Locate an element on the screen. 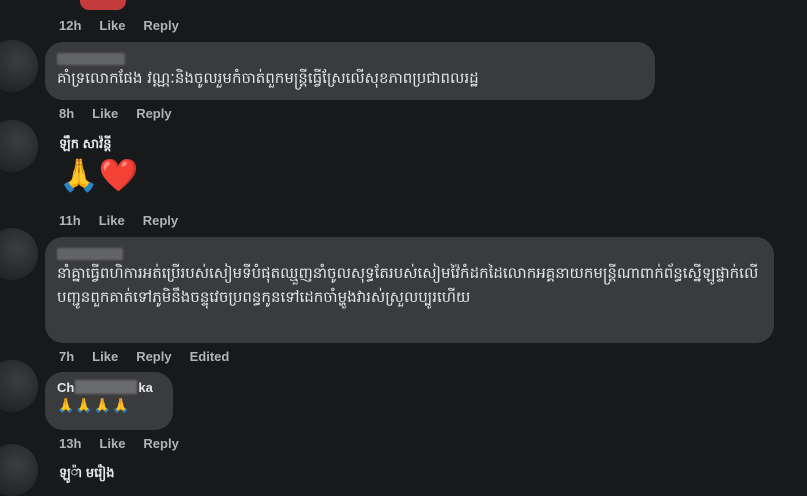  comment-author: Ch ka is located at coordinates (109, 387).